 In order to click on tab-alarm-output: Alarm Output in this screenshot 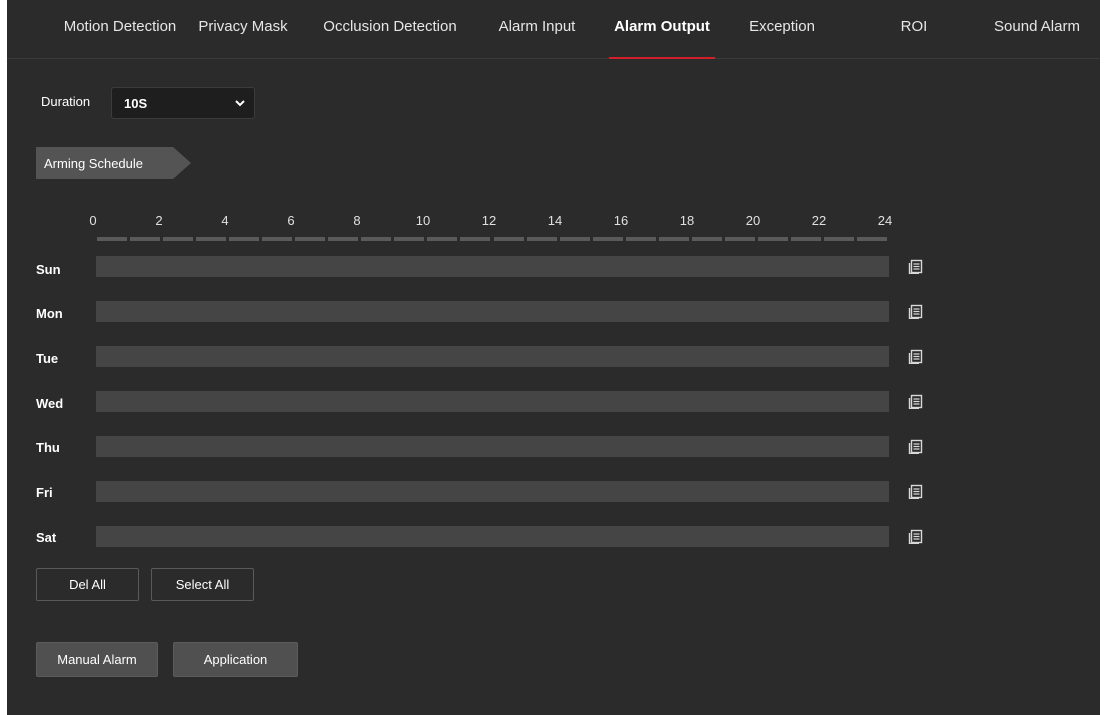, I will do `click(662, 38)`.